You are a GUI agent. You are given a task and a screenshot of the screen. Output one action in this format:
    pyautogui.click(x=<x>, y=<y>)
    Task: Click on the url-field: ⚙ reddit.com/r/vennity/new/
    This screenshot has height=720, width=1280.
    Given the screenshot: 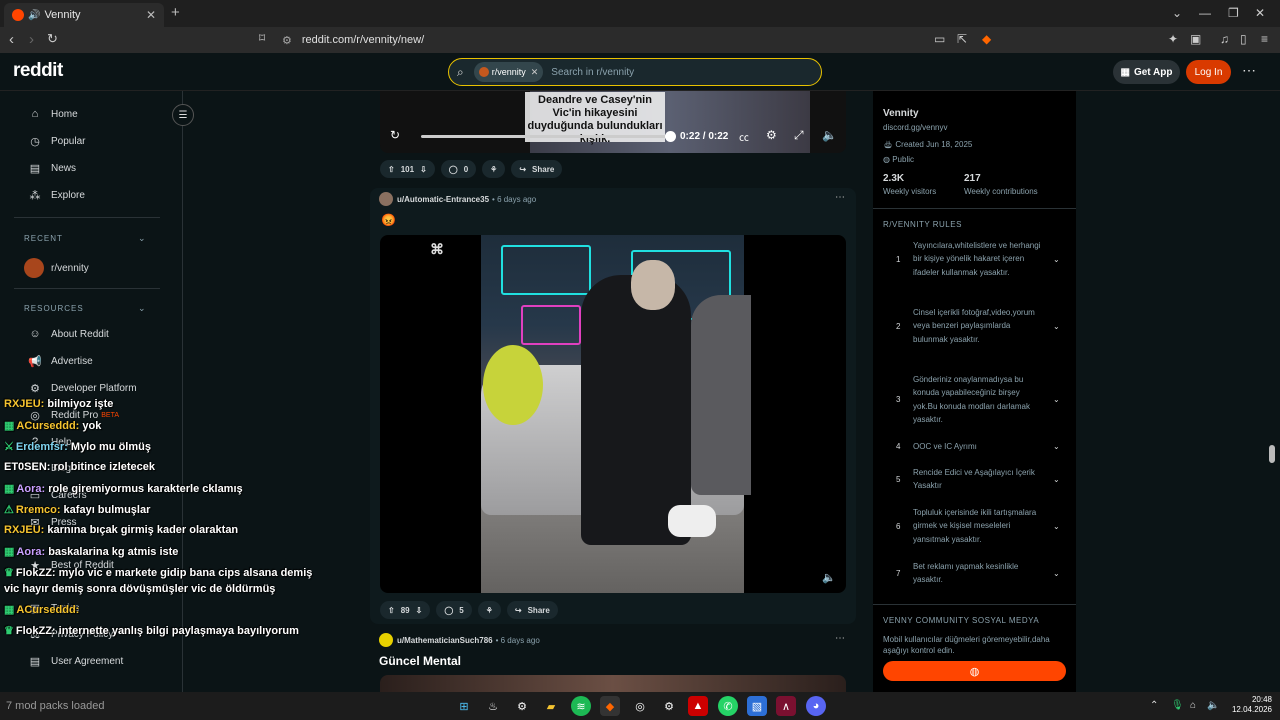 What is the action you would take?
    pyautogui.click(x=632, y=40)
    